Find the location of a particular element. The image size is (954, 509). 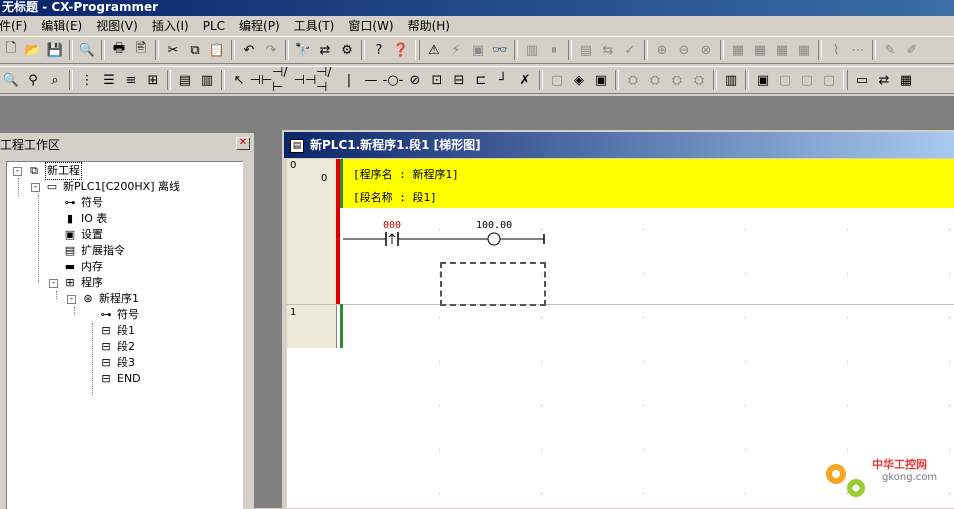

grid-icon: ⋮ is located at coordinates (87, 80).